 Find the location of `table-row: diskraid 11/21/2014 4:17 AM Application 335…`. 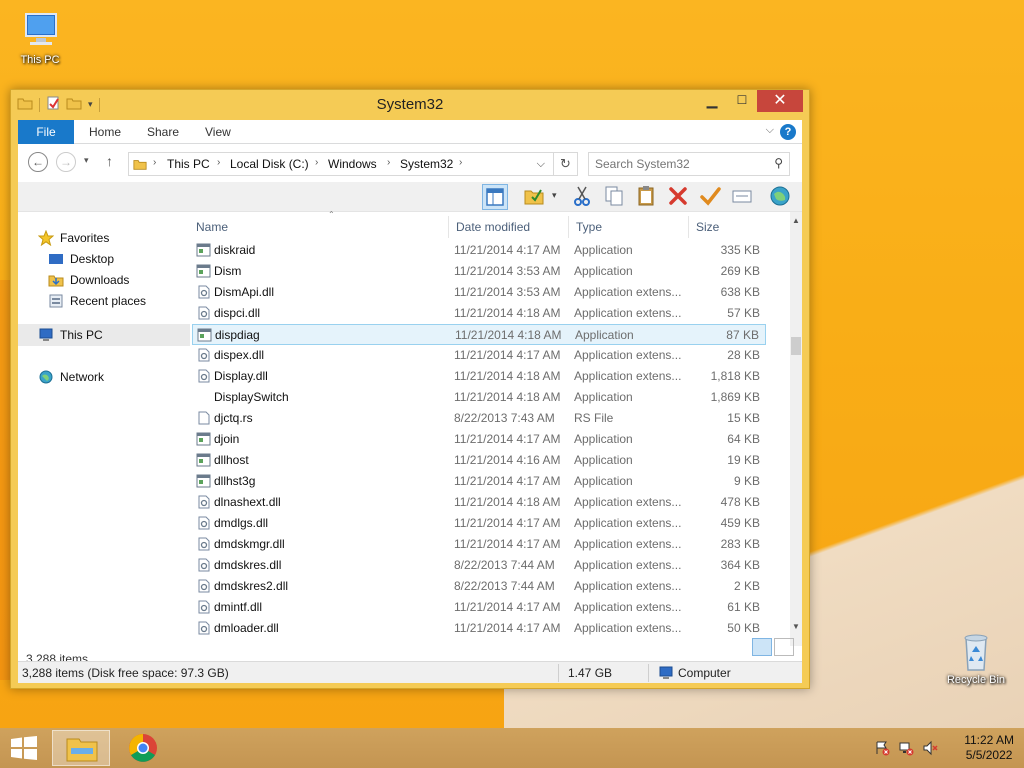

table-row: diskraid 11/21/2014 4:17 AM Application 335… is located at coordinates (479, 250).